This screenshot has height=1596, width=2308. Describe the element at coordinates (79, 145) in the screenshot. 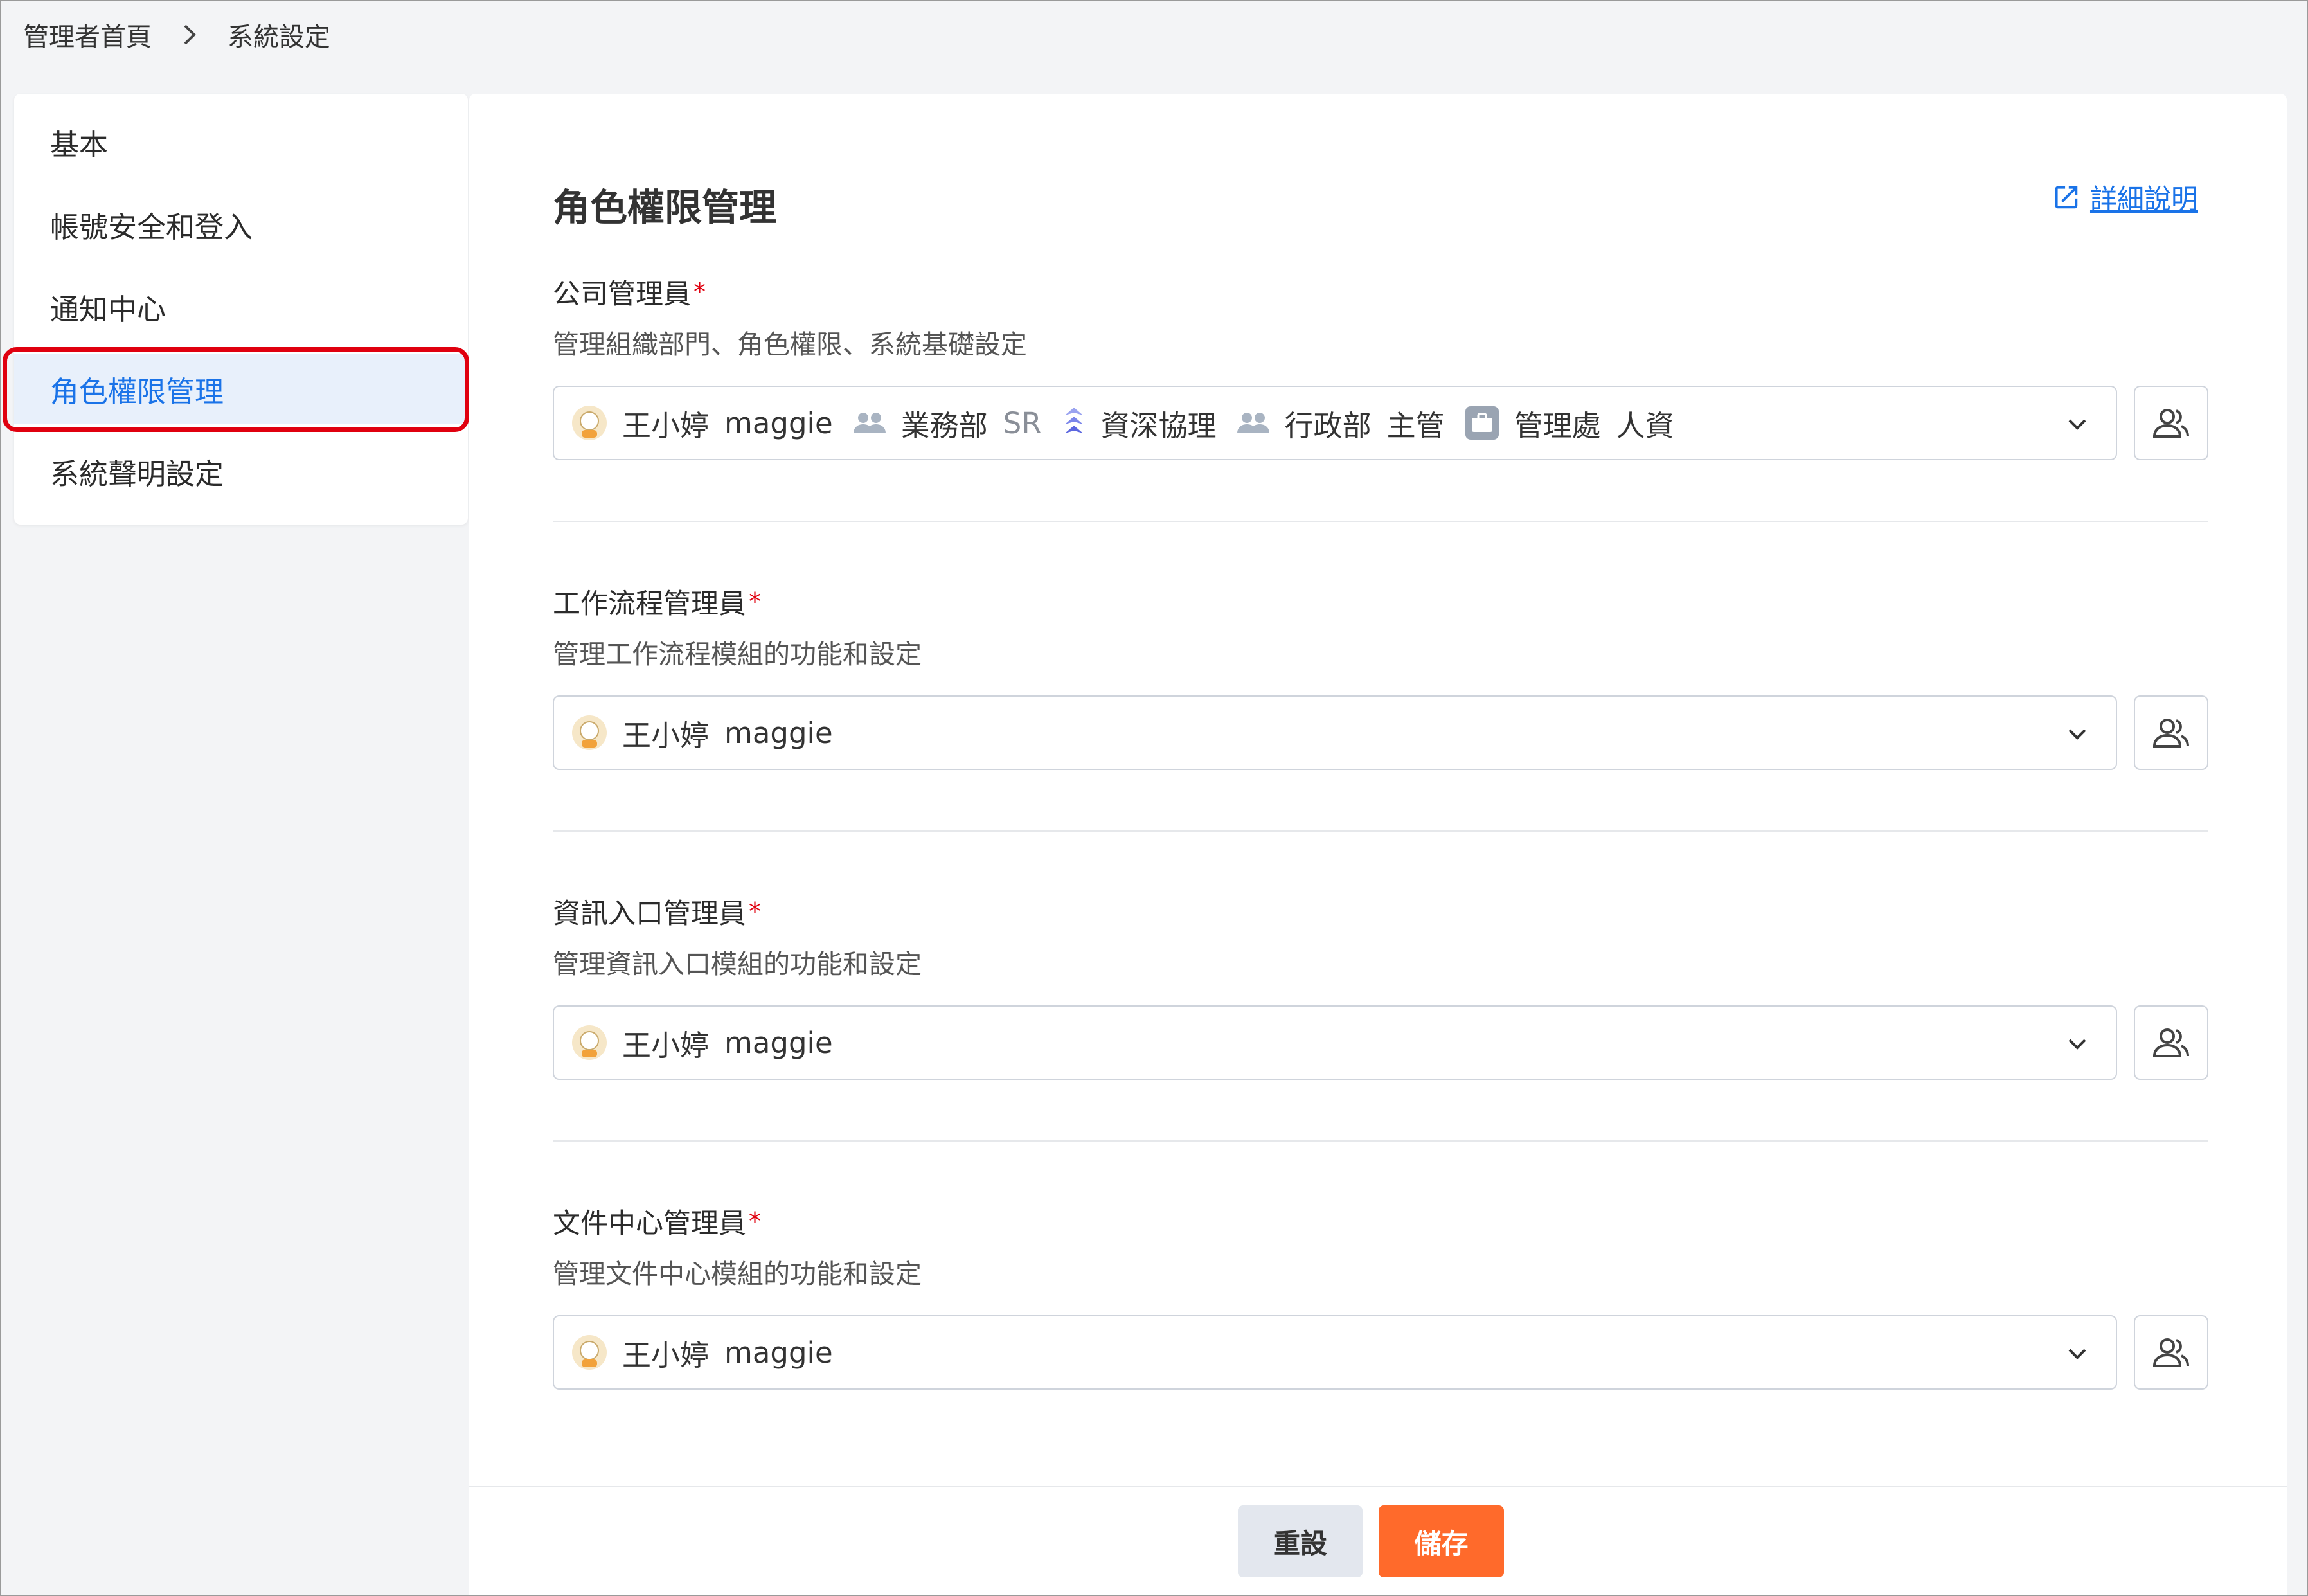

I see `sidebar-item-label: 基本` at that location.